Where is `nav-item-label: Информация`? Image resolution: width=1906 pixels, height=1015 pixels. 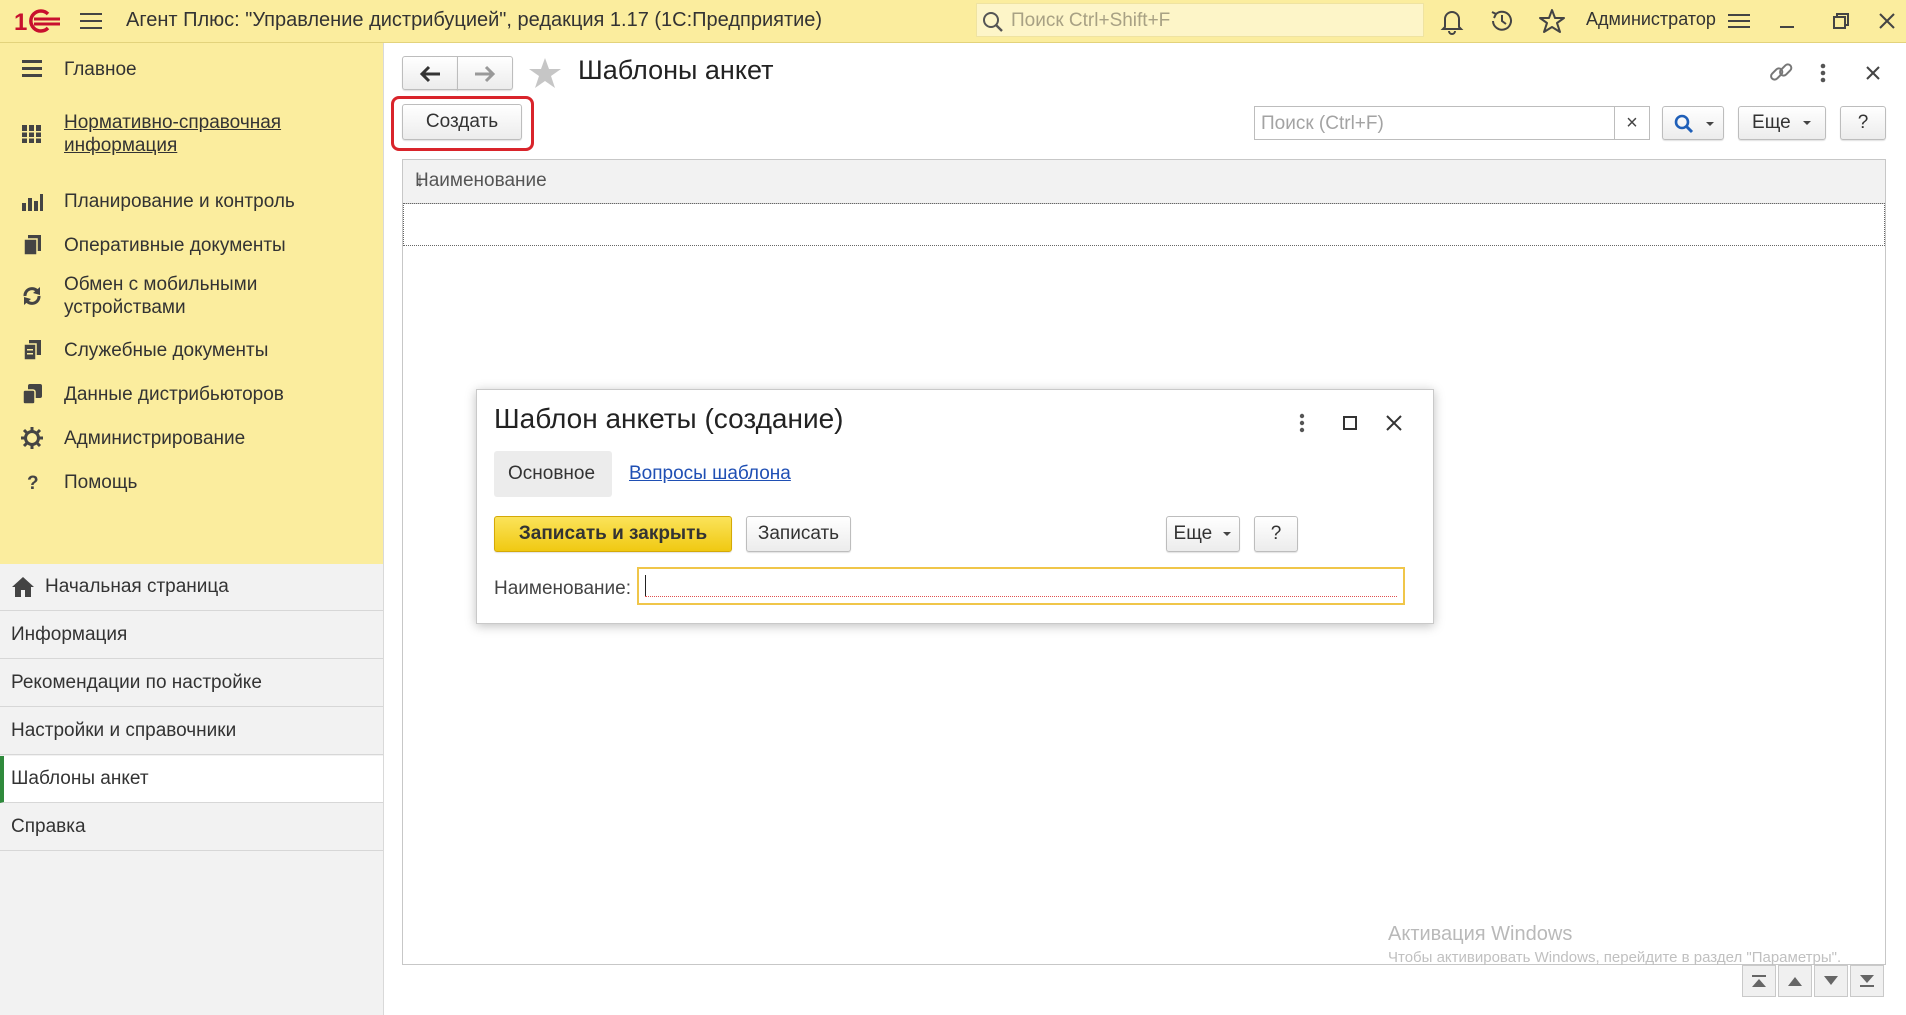
nav-item-label: Информация is located at coordinates (69, 634).